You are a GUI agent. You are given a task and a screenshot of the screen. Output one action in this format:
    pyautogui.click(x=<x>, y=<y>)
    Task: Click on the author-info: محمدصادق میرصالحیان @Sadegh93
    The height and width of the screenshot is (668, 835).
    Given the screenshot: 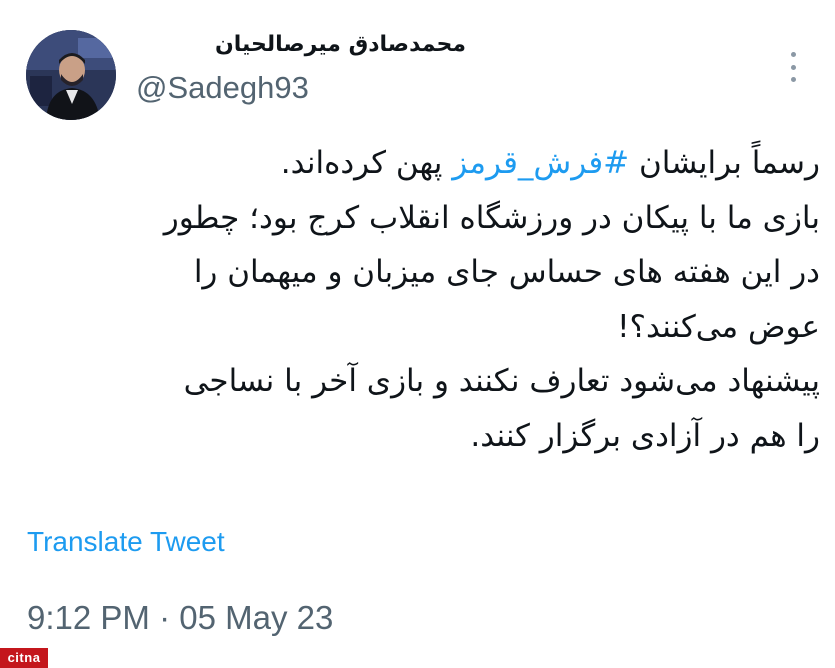 What is the action you would take?
    pyautogui.click(x=301, y=69)
    